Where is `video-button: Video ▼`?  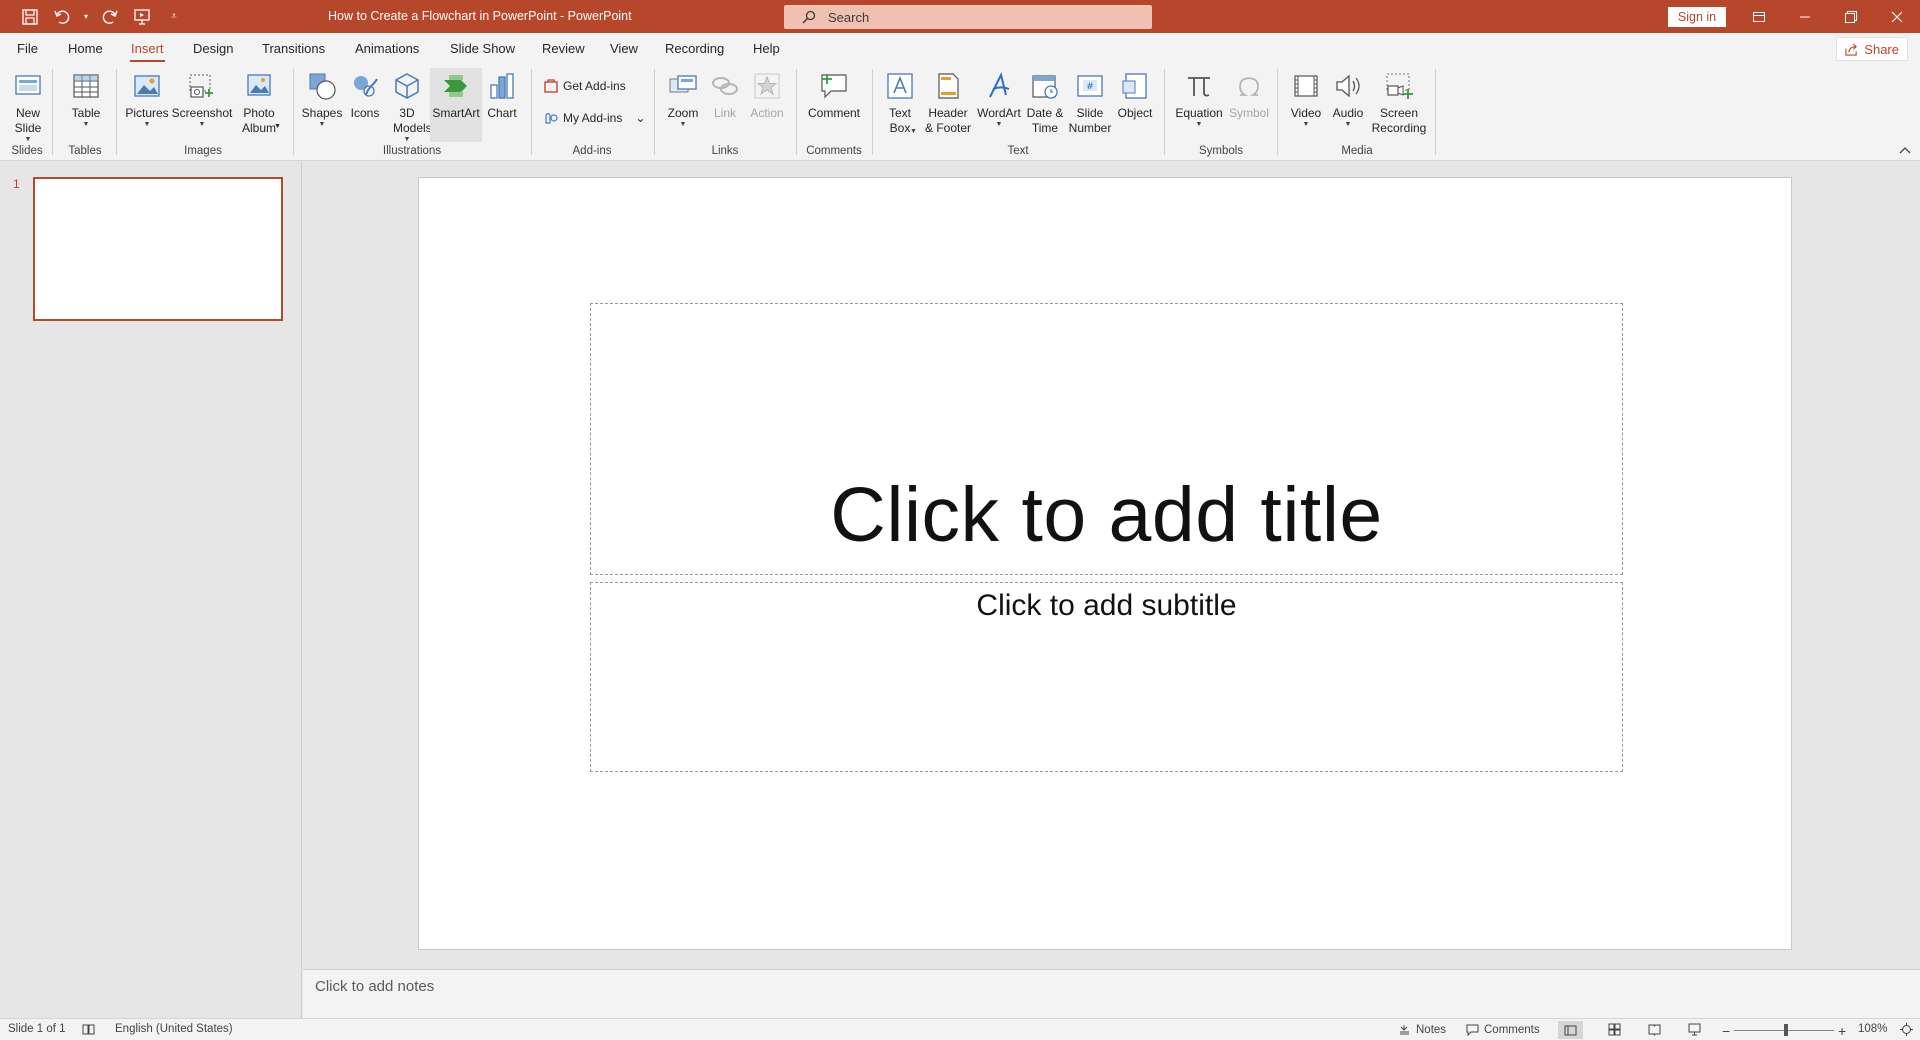 video-button: Video ▼ is located at coordinates (1306, 98).